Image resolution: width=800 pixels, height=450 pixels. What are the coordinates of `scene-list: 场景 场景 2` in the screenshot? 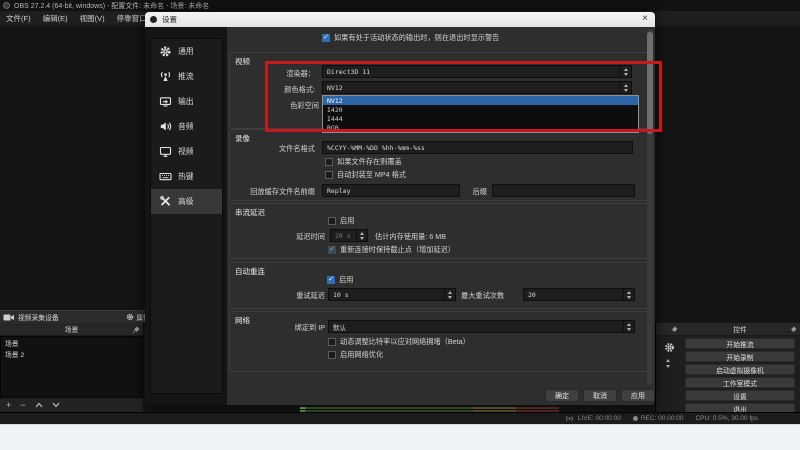 It's located at (71, 367).